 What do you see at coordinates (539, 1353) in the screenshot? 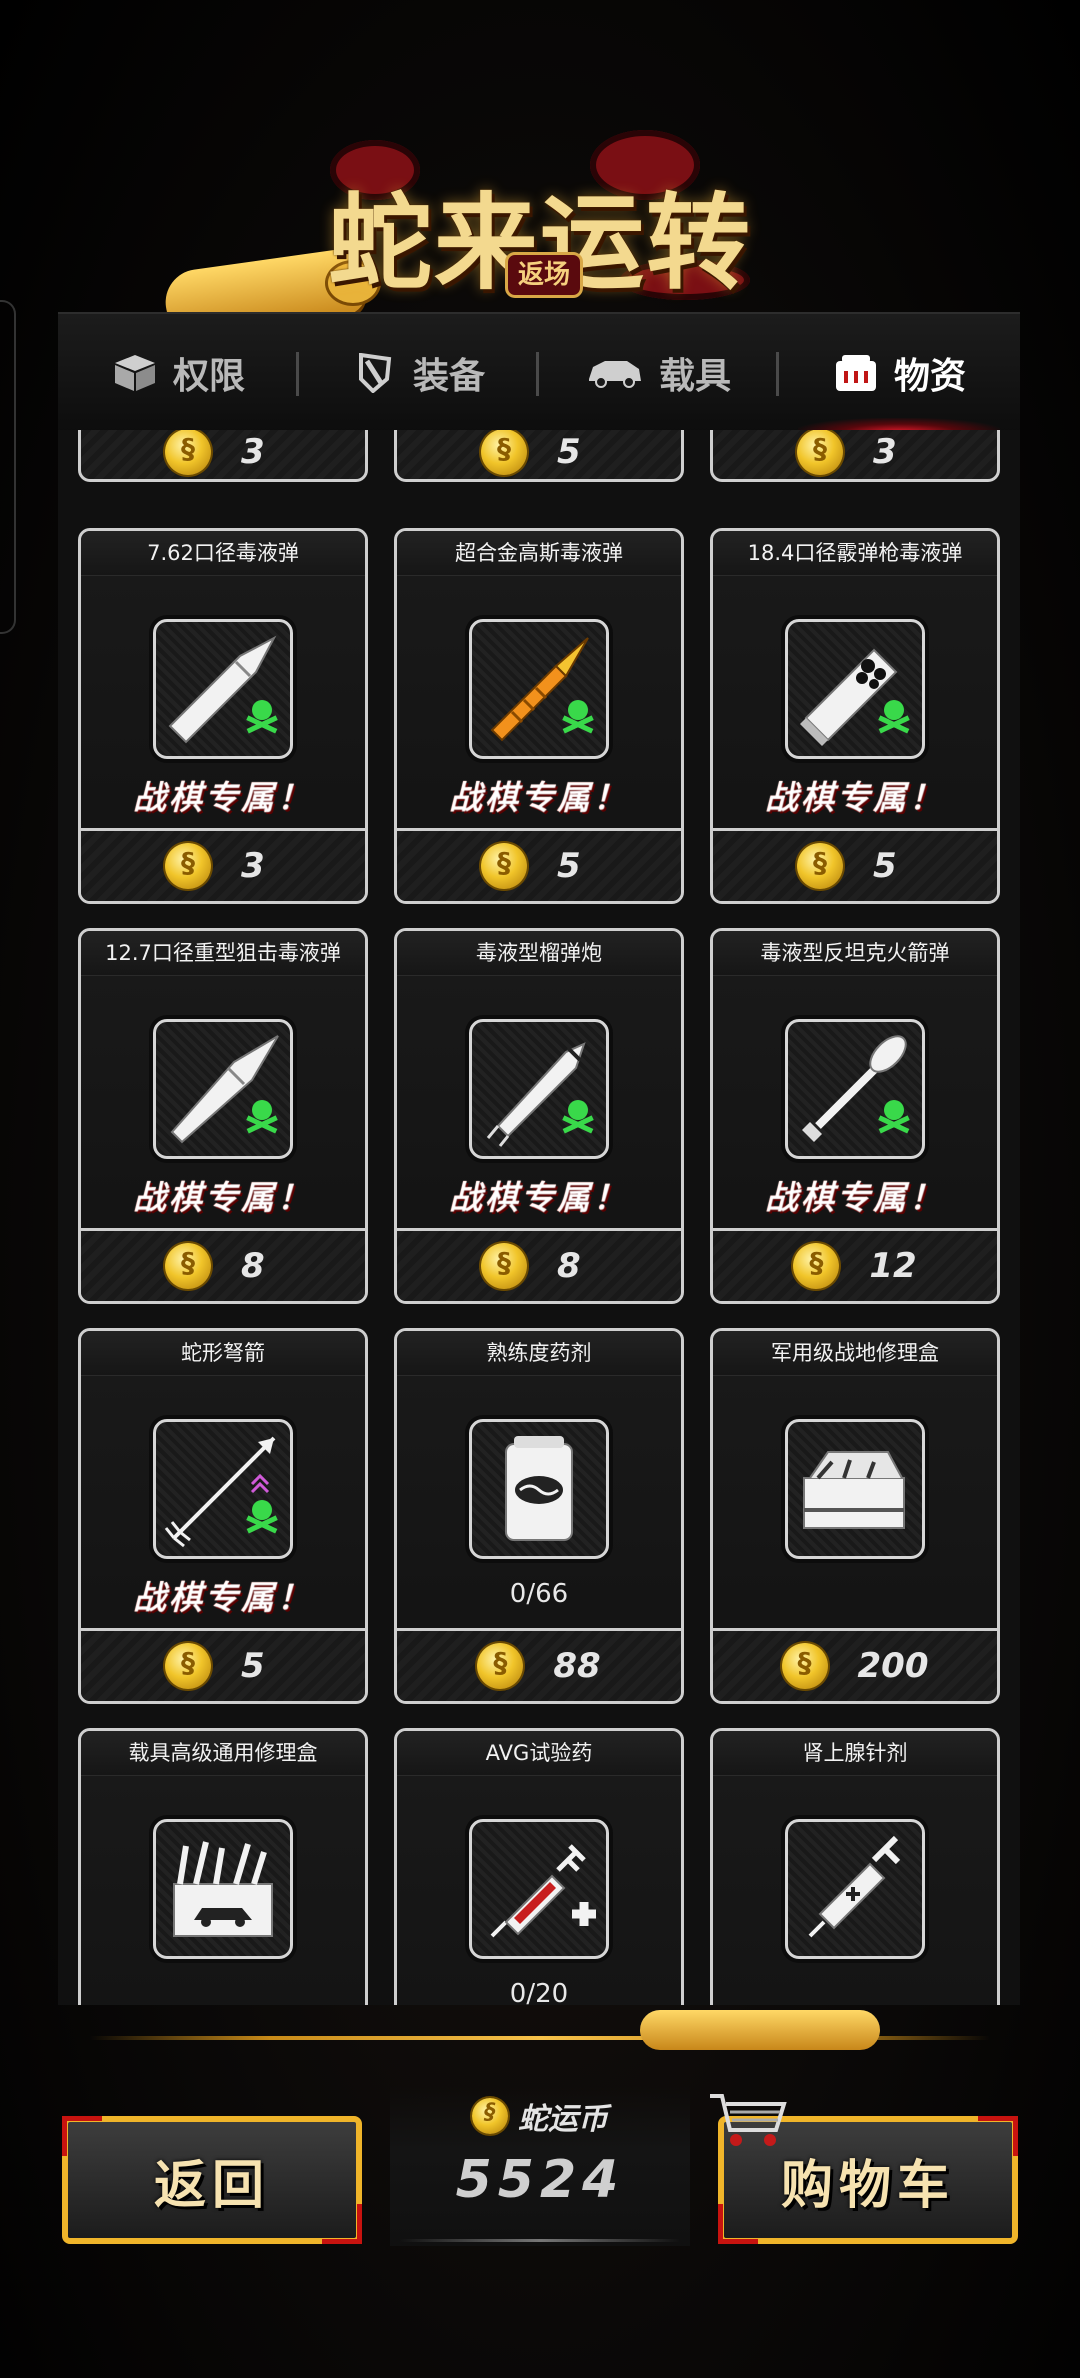
I see `item-title: 熟练度药剂` at bounding box center [539, 1353].